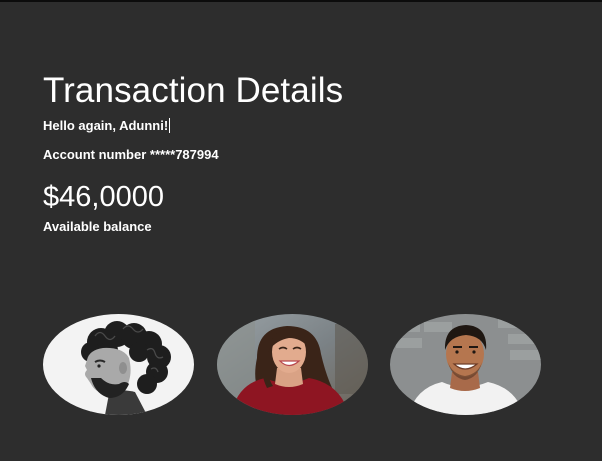 This screenshot has height=461, width=602. I want to click on page-title: Transaction Details, so click(193, 90).